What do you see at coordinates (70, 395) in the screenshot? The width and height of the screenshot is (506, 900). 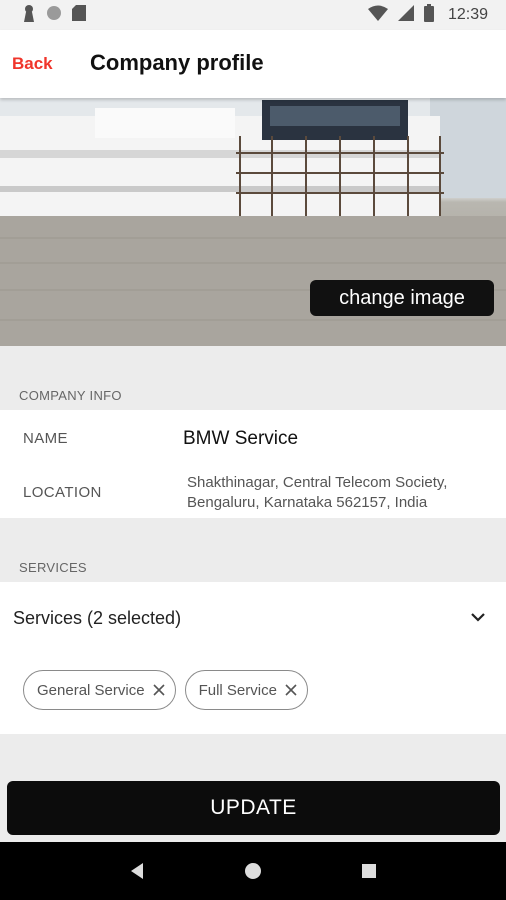 I see `company-info-heading: COMPANY INFO` at bounding box center [70, 395].